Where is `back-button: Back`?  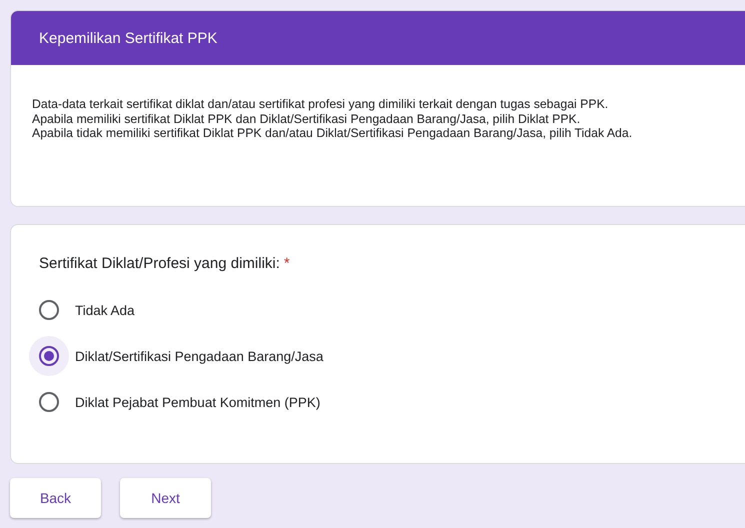
back-button: Back is located at coordinates (55, 498).